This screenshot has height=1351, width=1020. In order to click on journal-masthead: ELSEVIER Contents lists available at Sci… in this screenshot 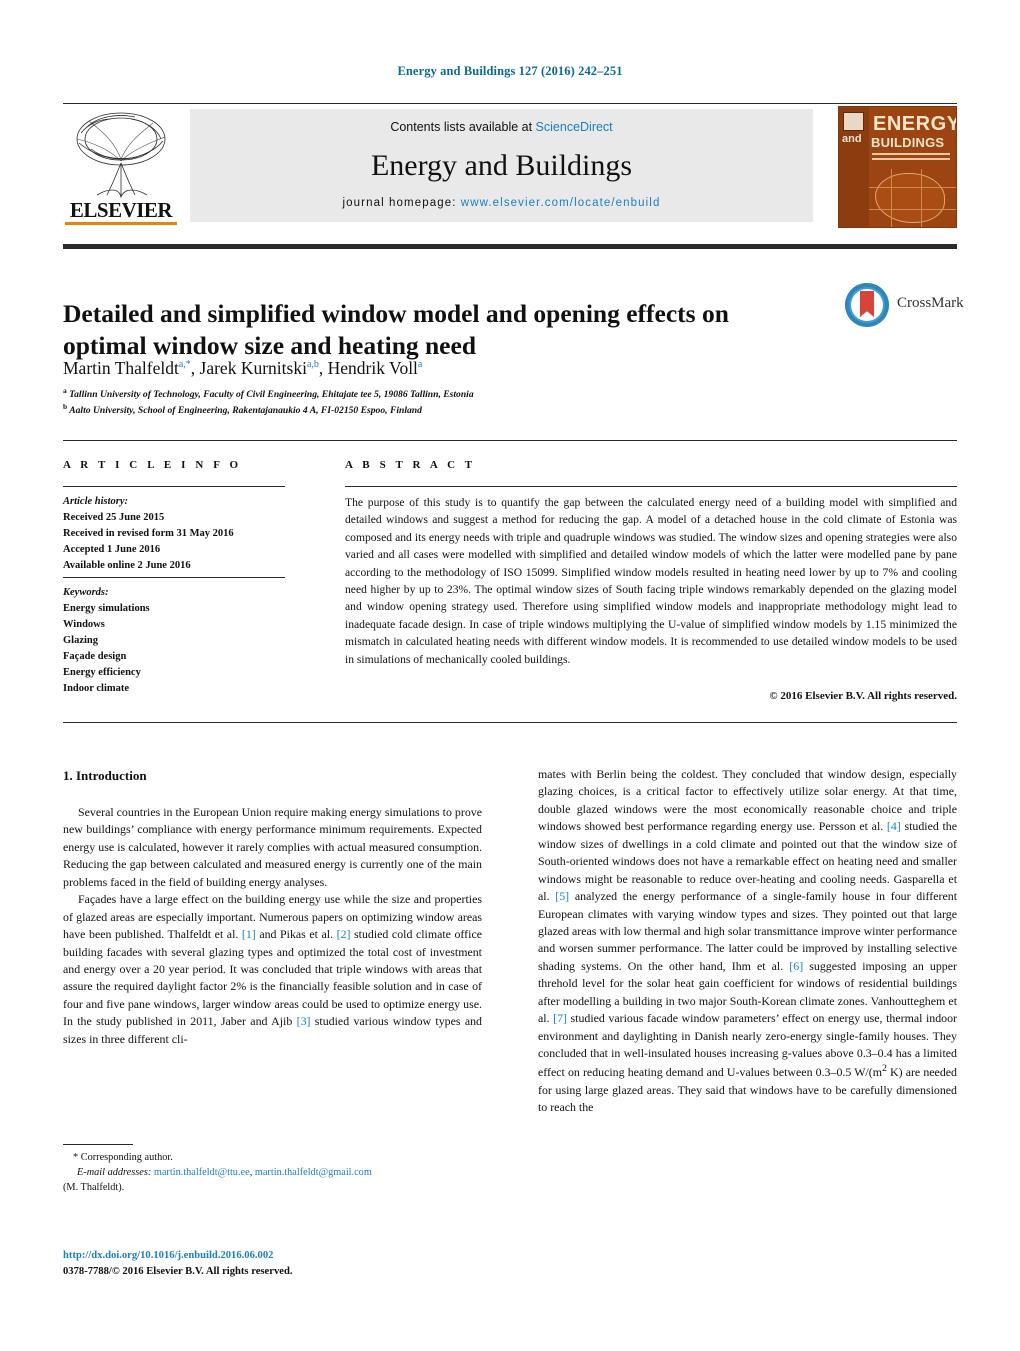, I will do `click(510, 165)`.